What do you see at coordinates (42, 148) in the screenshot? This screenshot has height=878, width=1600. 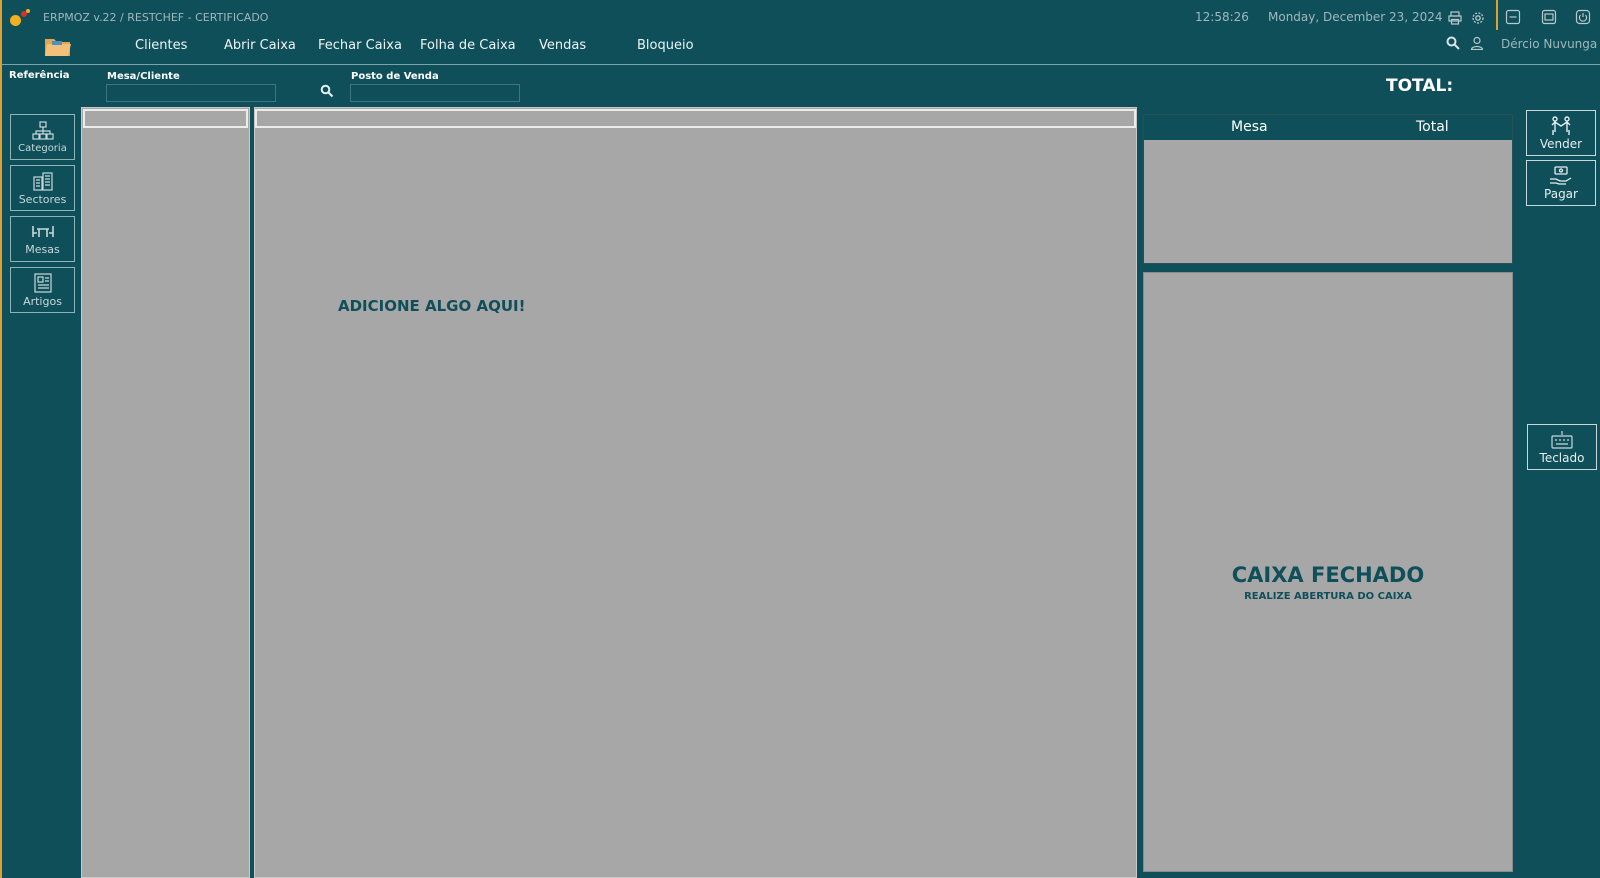 I see `sidebar-item-label: Categoria` at bounding box center [42, 148].